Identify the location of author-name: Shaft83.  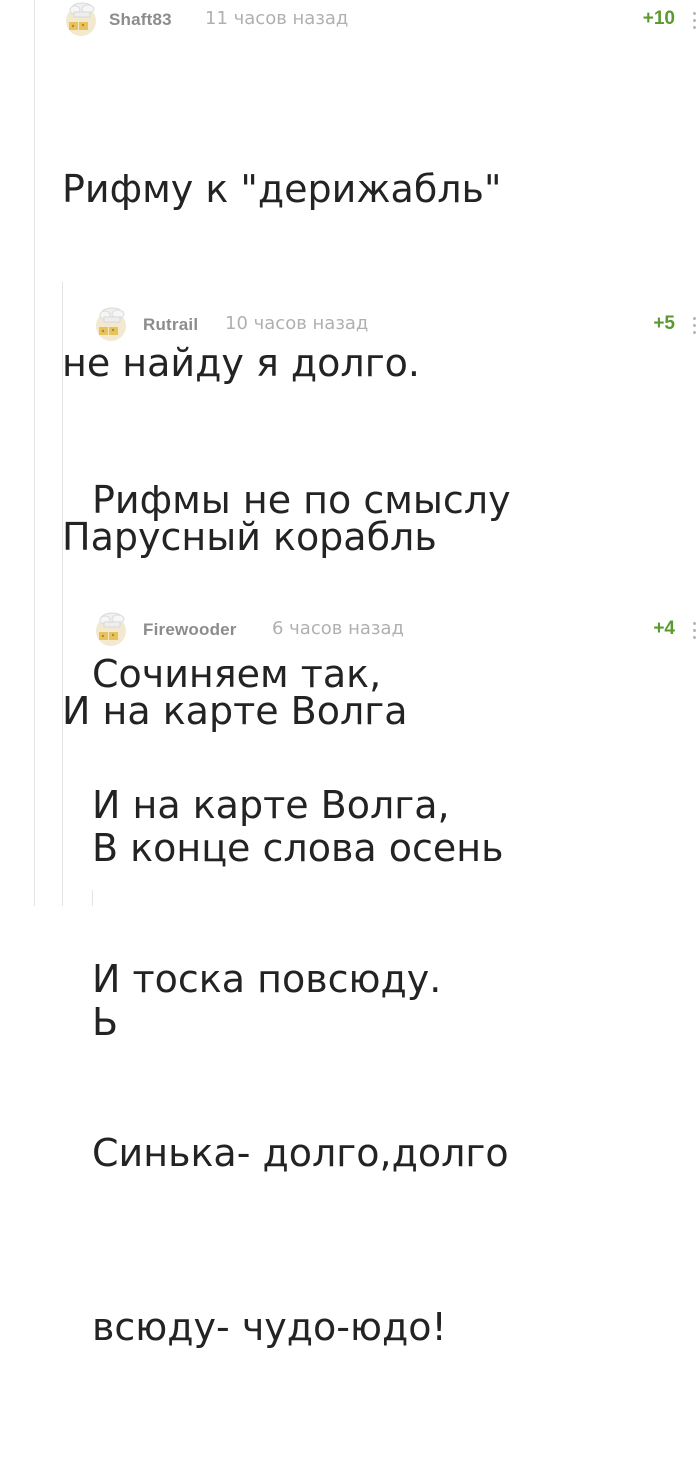
(140, 20).